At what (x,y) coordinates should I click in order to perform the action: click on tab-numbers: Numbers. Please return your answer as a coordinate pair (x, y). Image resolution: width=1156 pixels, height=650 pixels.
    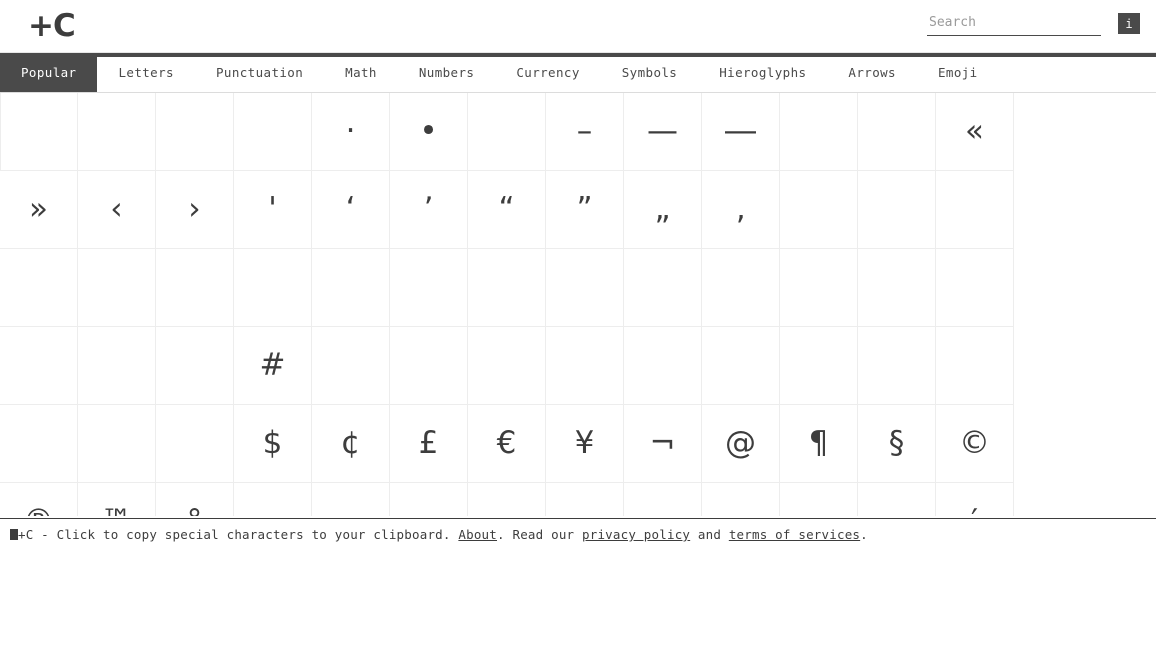
    Looking at the image, I should click on (446, 72).